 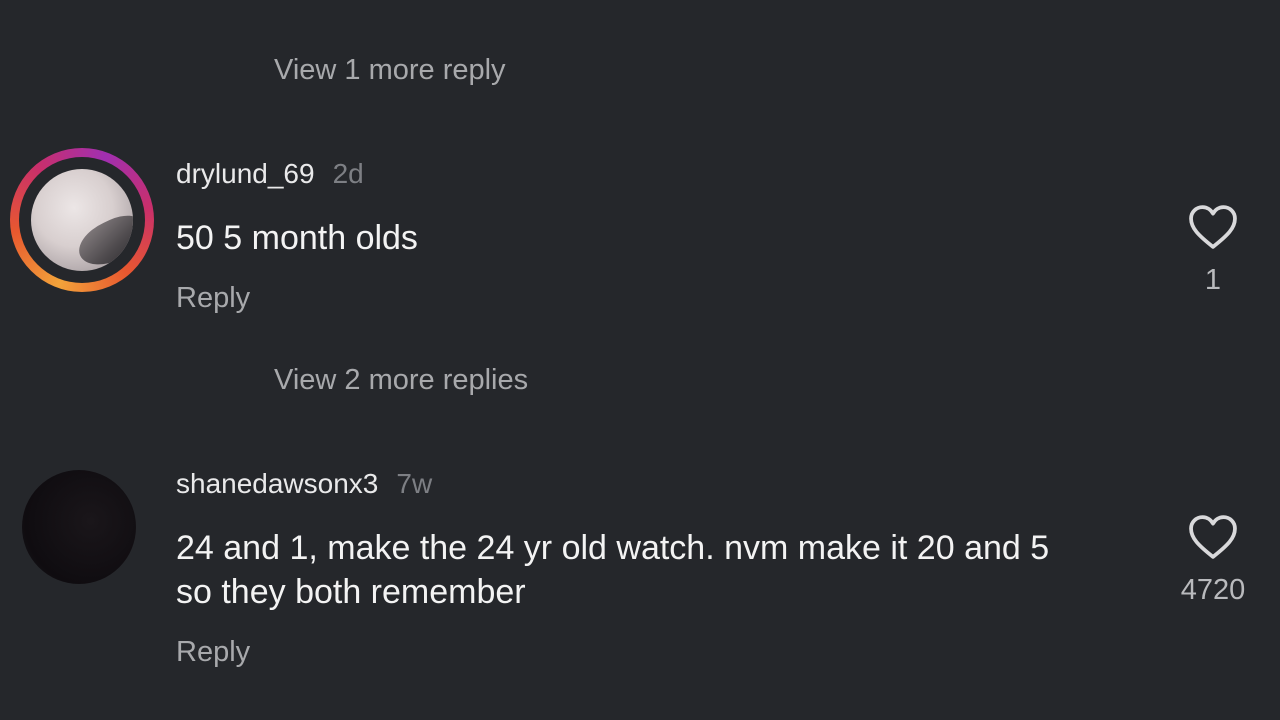 What do you see at coordinates (390, 70) in the screenshot?
I see `view-more-replies-link-1: View 1 more reply` at bounding box center [390, 70].